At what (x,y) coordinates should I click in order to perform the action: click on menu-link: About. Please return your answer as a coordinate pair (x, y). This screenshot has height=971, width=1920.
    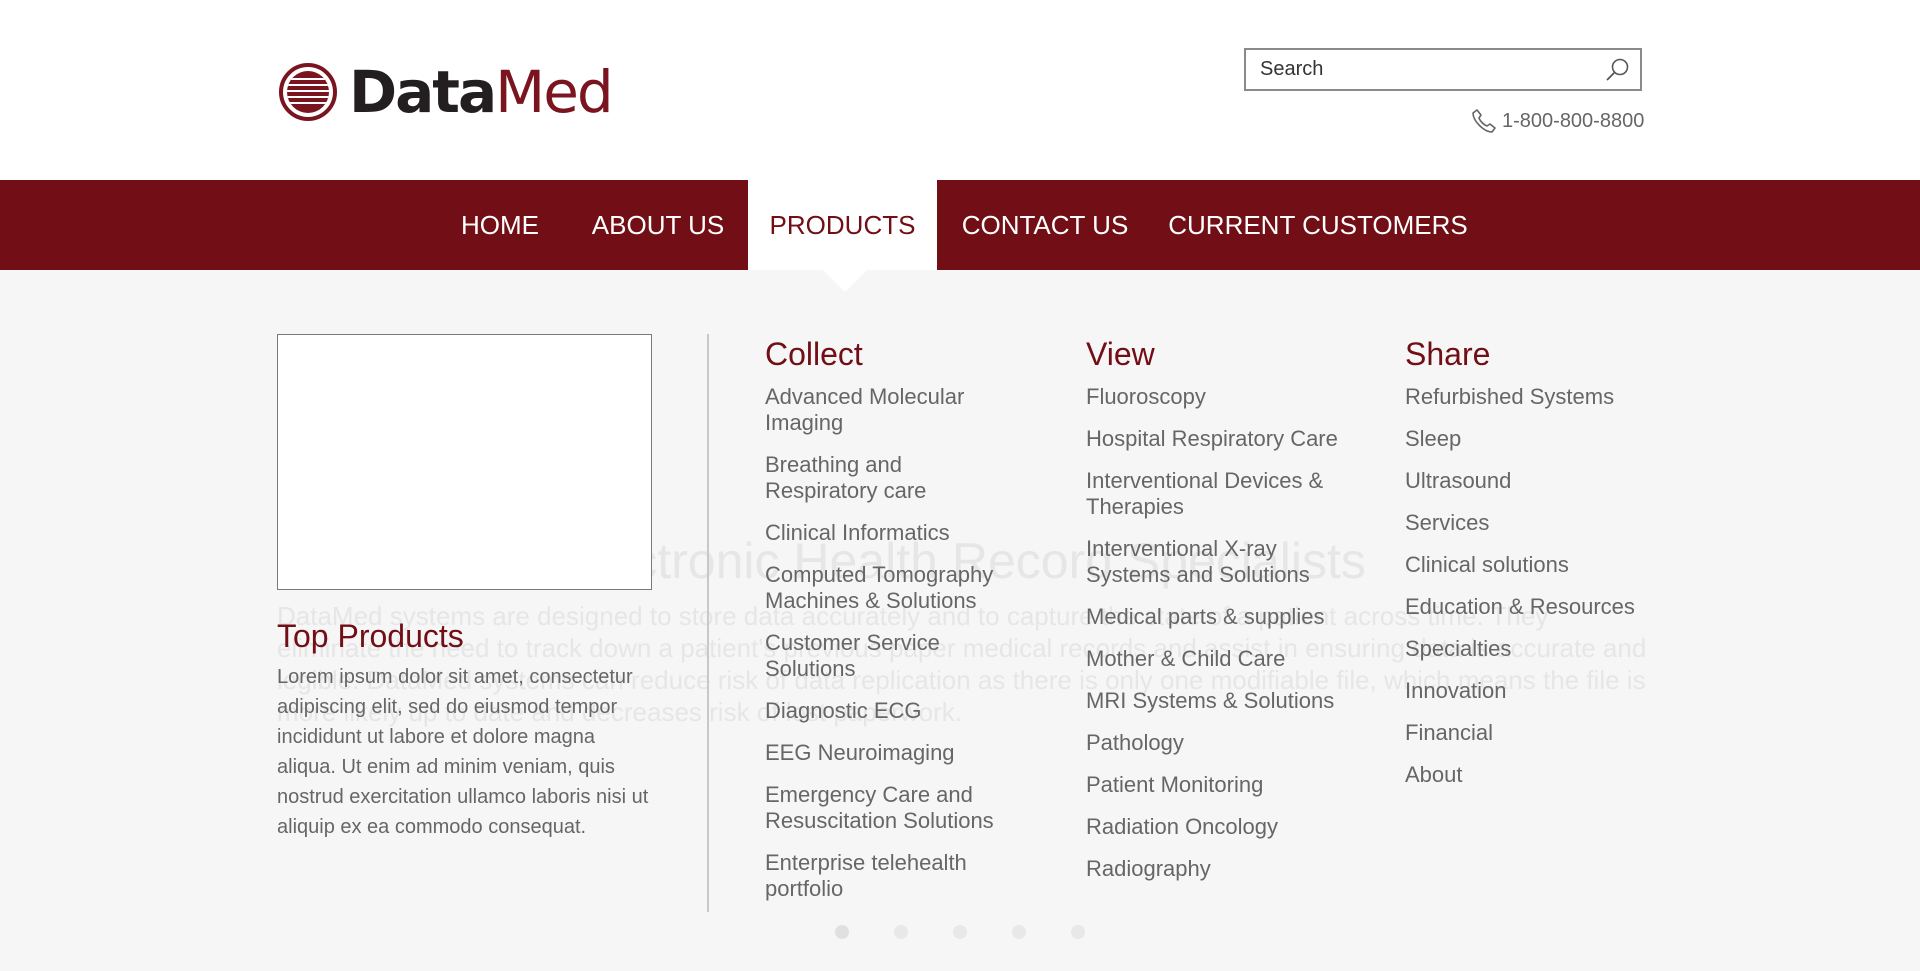
    Looking at the image, I should click on (1535, 775).